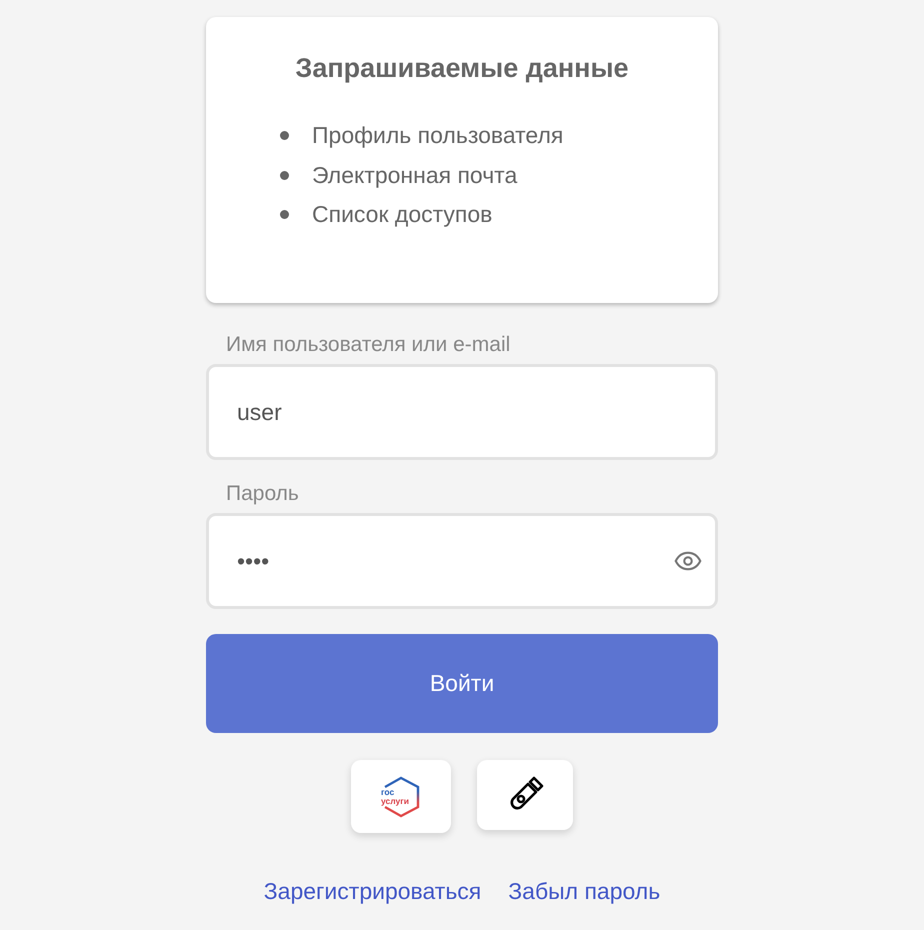 This screenshot has width=924, height=930. I want to click on auth-link: Забыл пароль, so click(584, 891).